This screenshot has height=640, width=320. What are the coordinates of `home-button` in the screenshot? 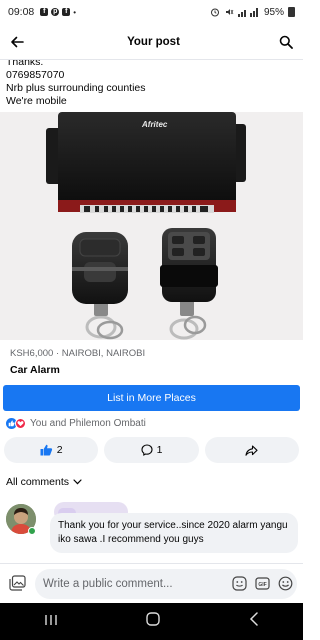 It's located at (153, 621).